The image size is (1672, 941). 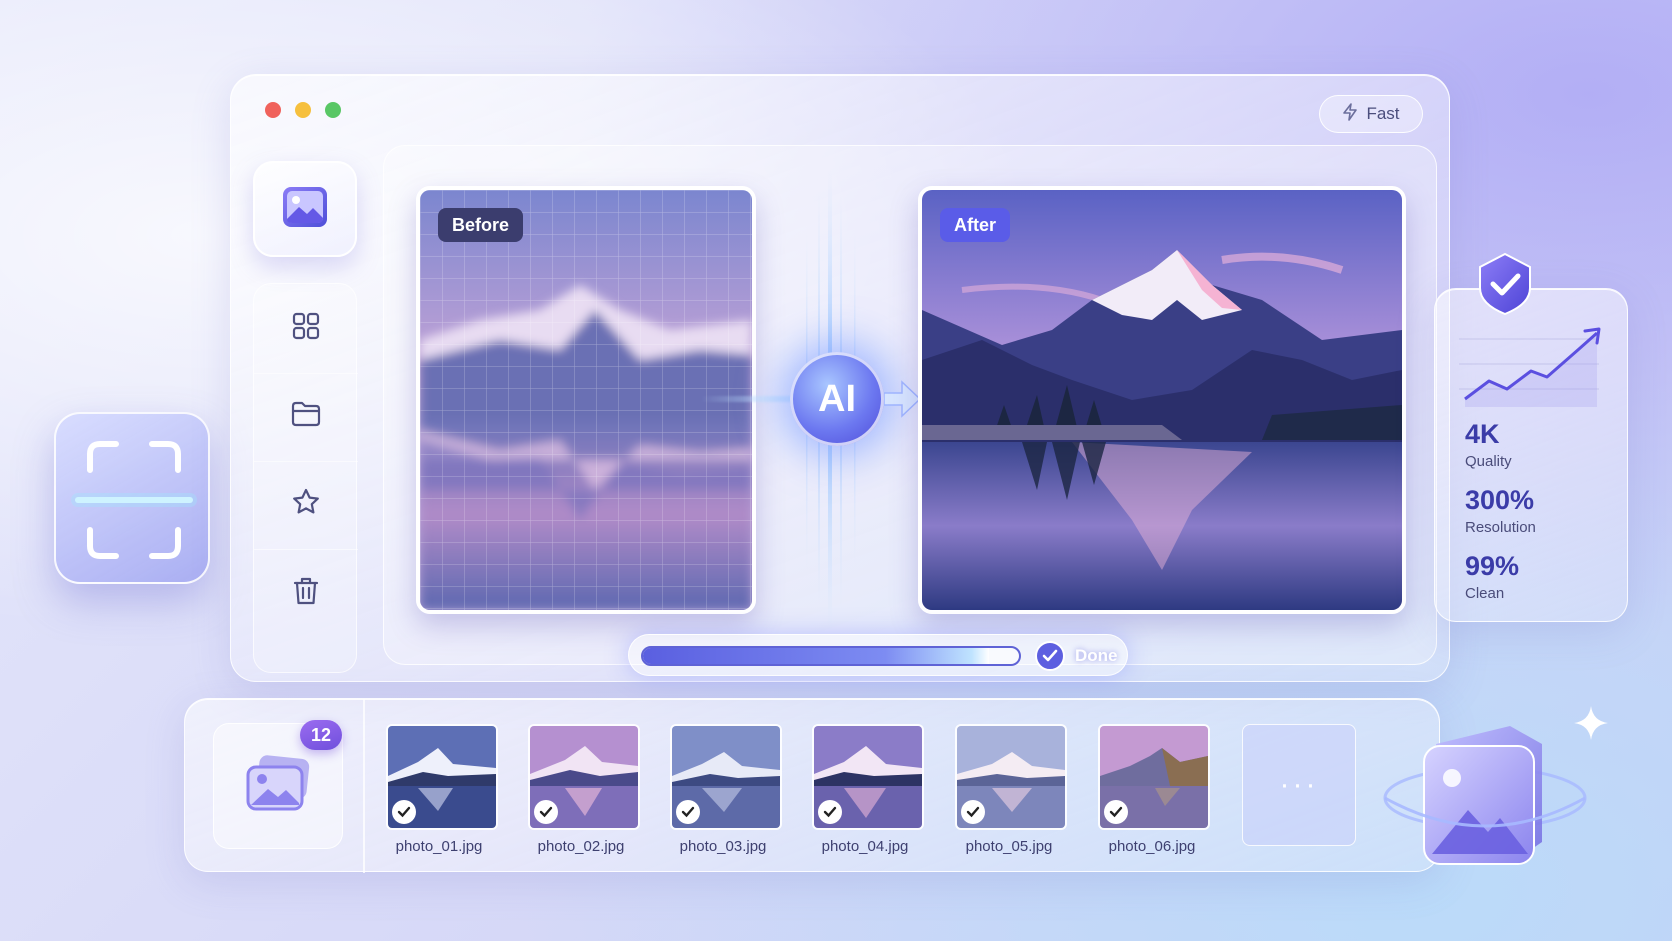 I want to click on image-icon, so click(x=305, y=209).